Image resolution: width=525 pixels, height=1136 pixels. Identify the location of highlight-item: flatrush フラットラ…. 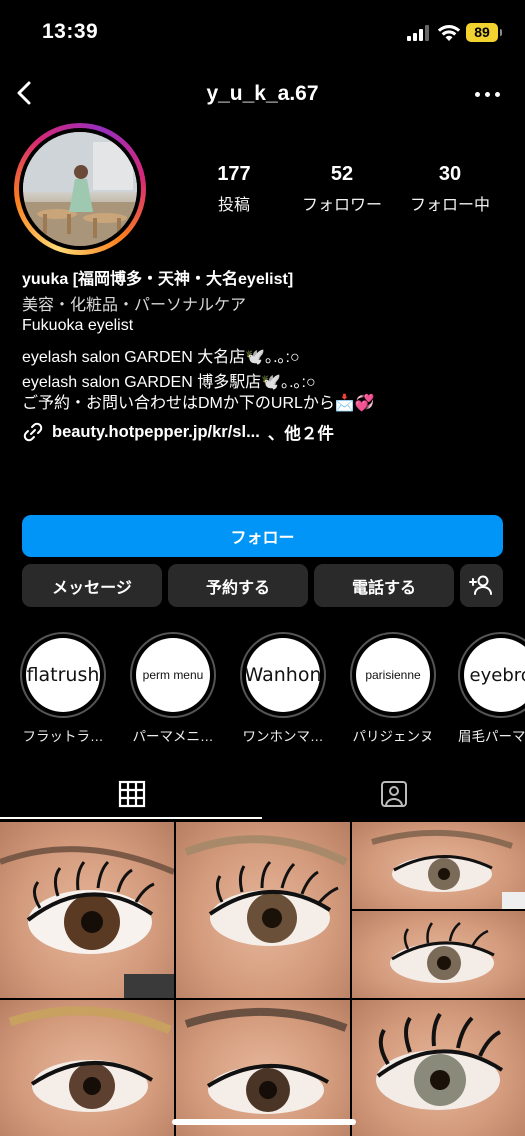
(63, 688).